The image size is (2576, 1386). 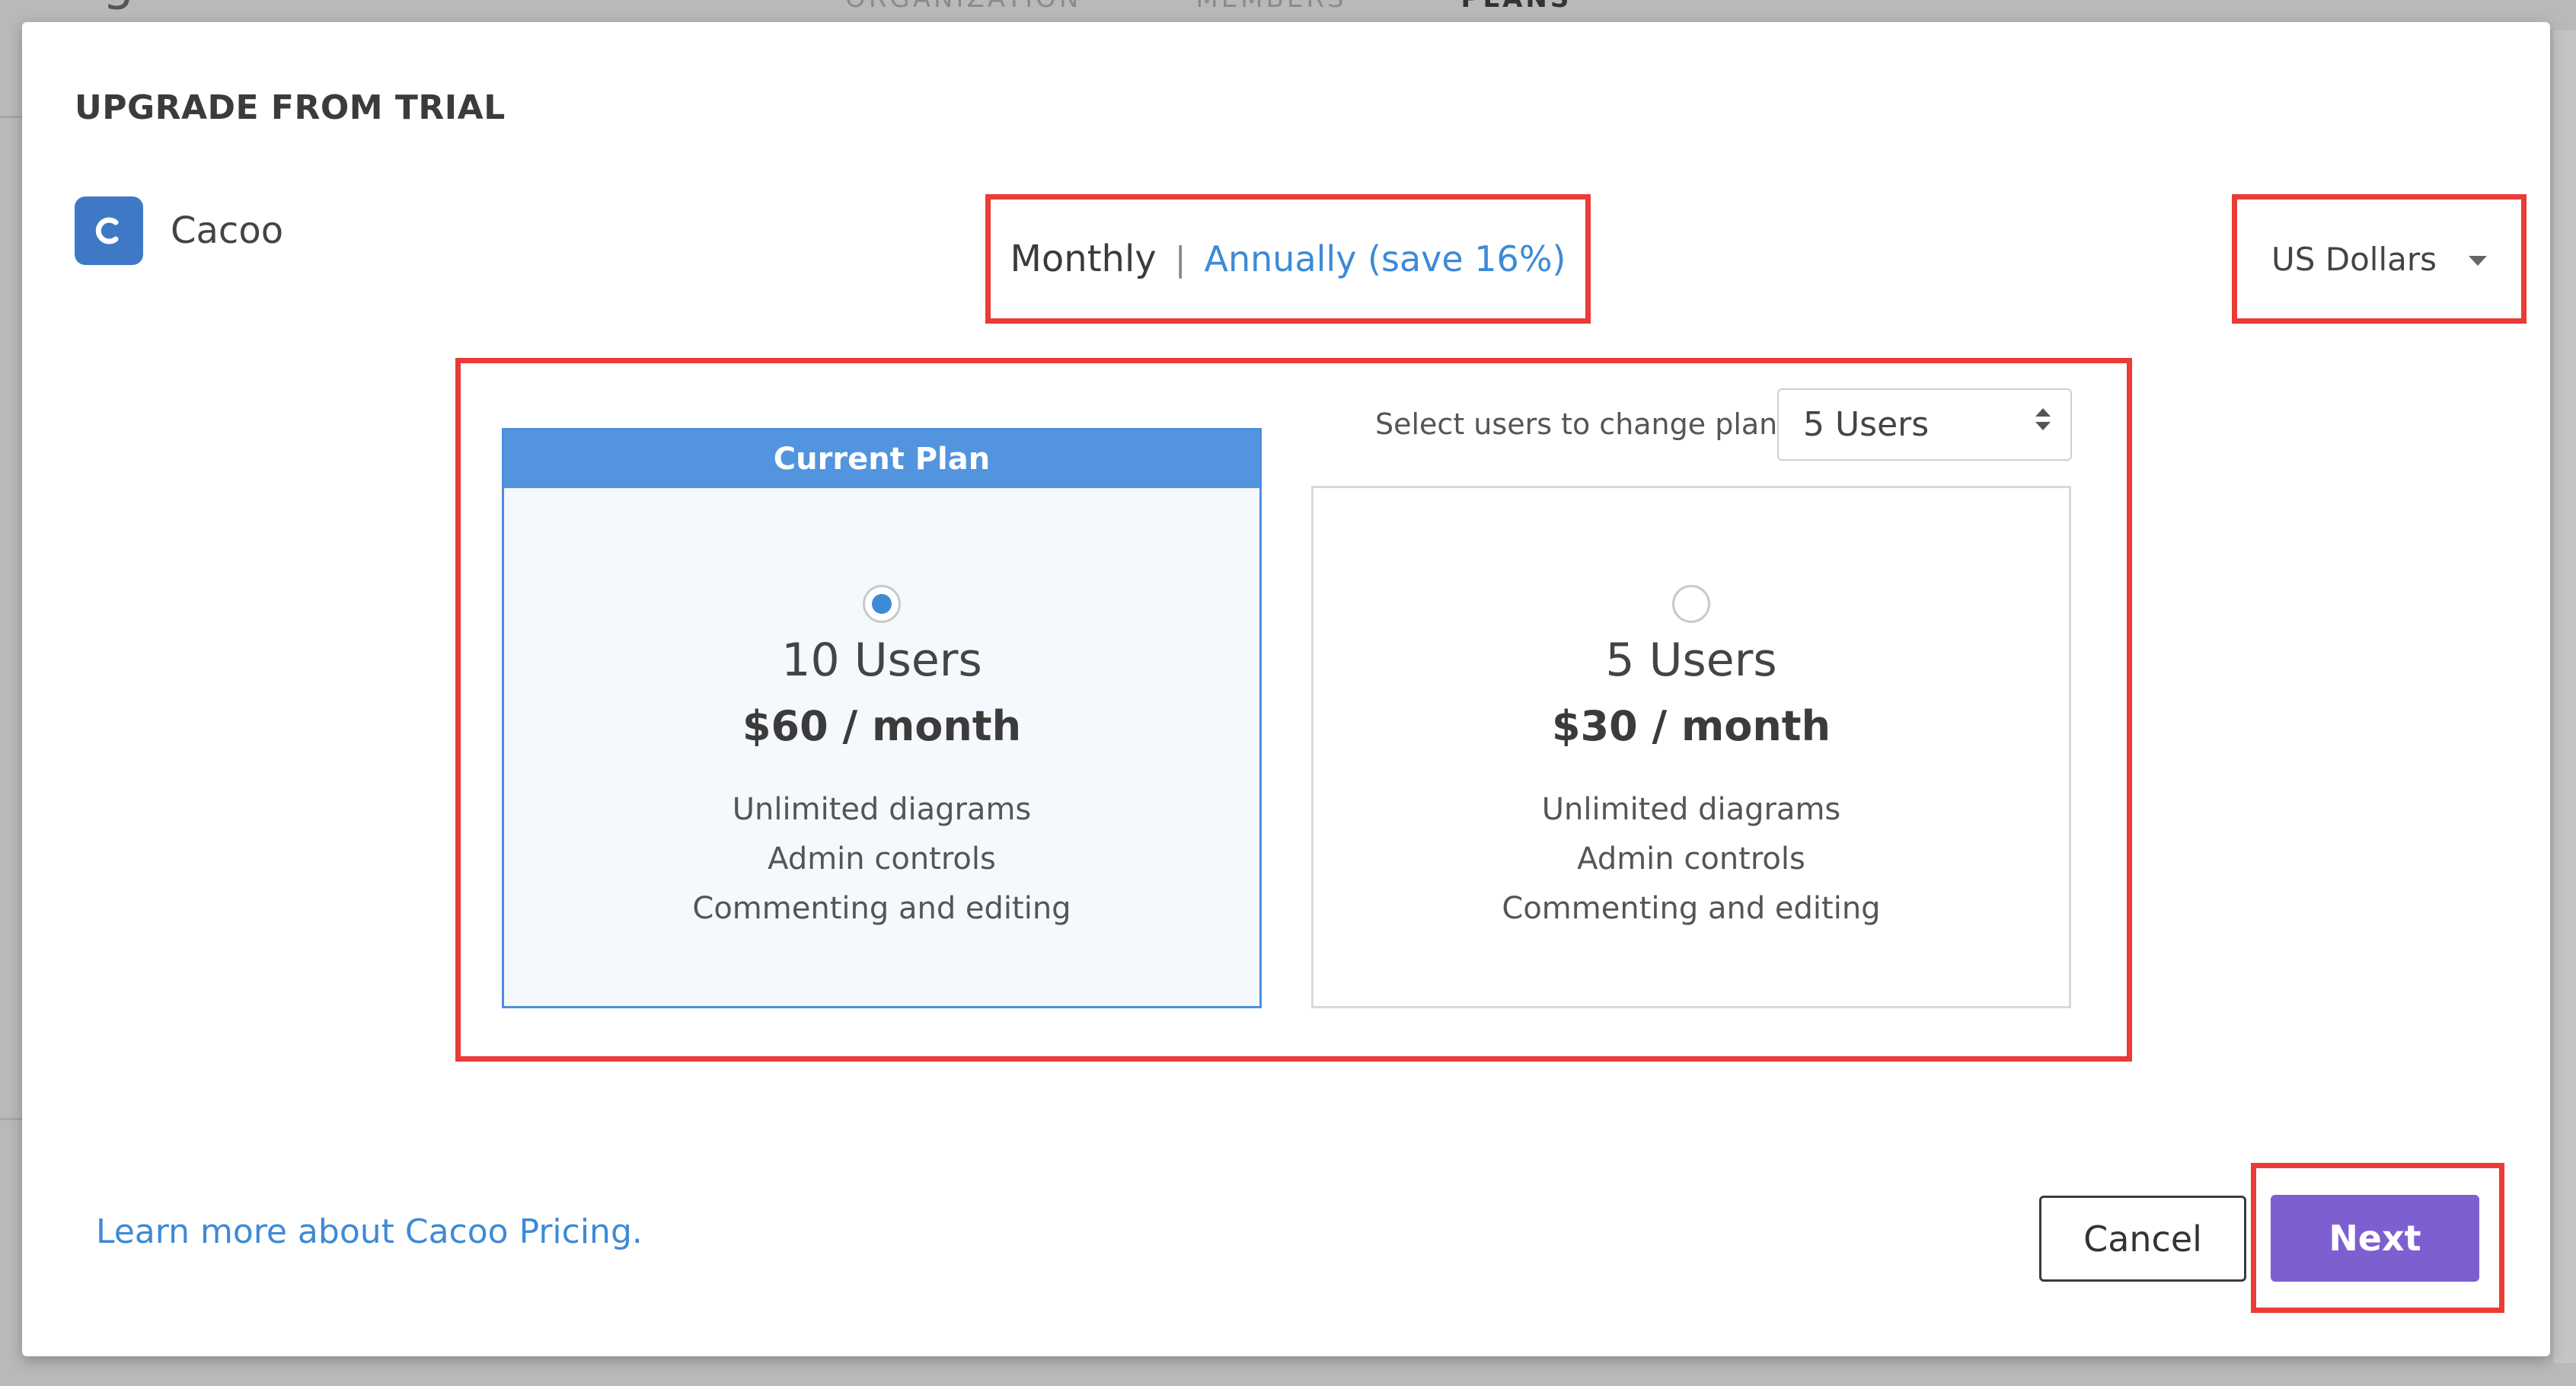 What do you see at coordinates (2142, 1239) in the screenshot?
I see `cancel-button: Cancel` at bounding box center [2142, 1239].